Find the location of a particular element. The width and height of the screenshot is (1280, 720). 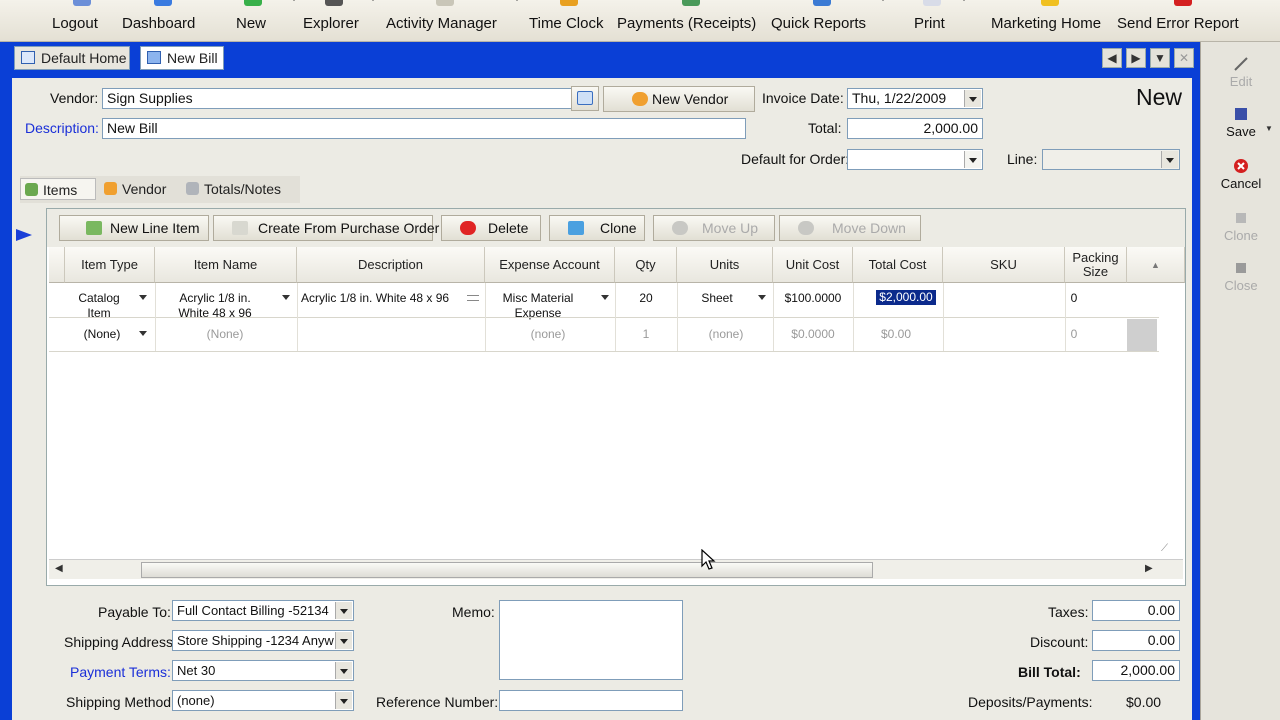

date-dropdown-icon is located at coordinates (972, 98).